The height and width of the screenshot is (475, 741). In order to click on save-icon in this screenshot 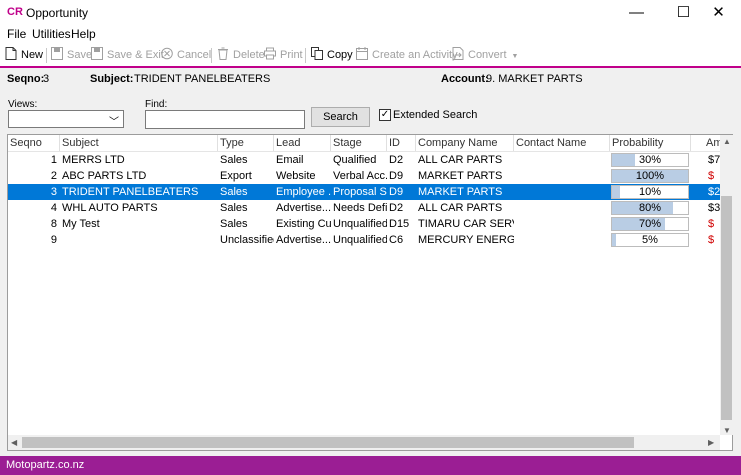, I will do `click(57, 53)`.